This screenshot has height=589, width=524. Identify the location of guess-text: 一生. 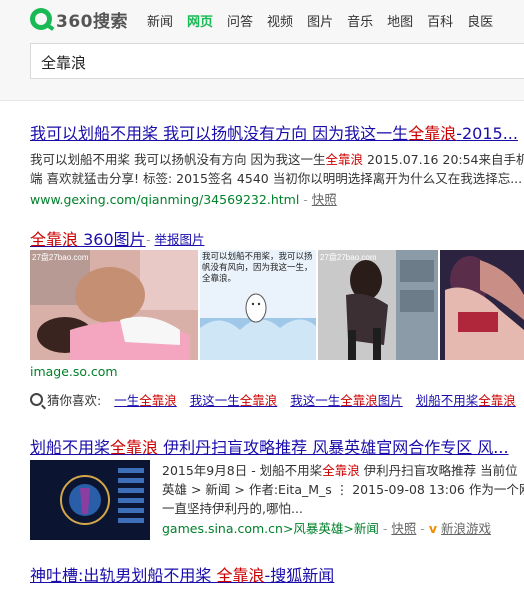
(127, 400).